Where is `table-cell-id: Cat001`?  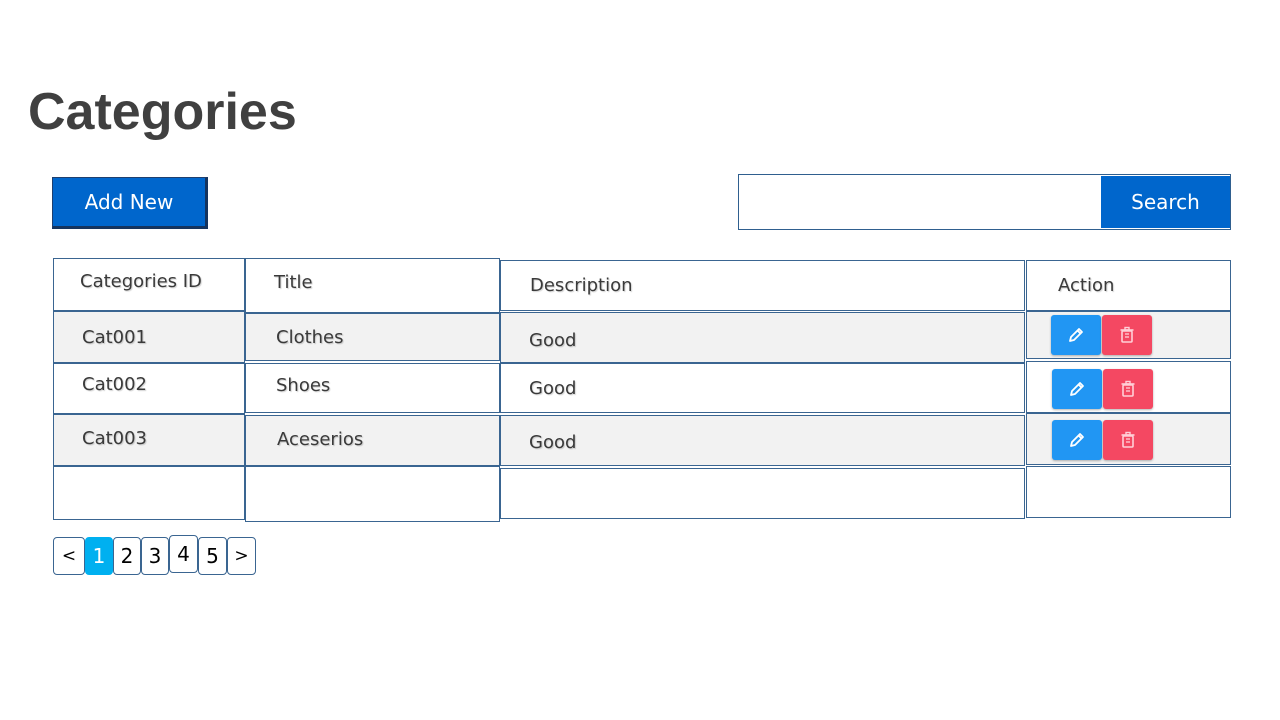 table-cell-id: Cat001 is located at coordinates (149, 337).